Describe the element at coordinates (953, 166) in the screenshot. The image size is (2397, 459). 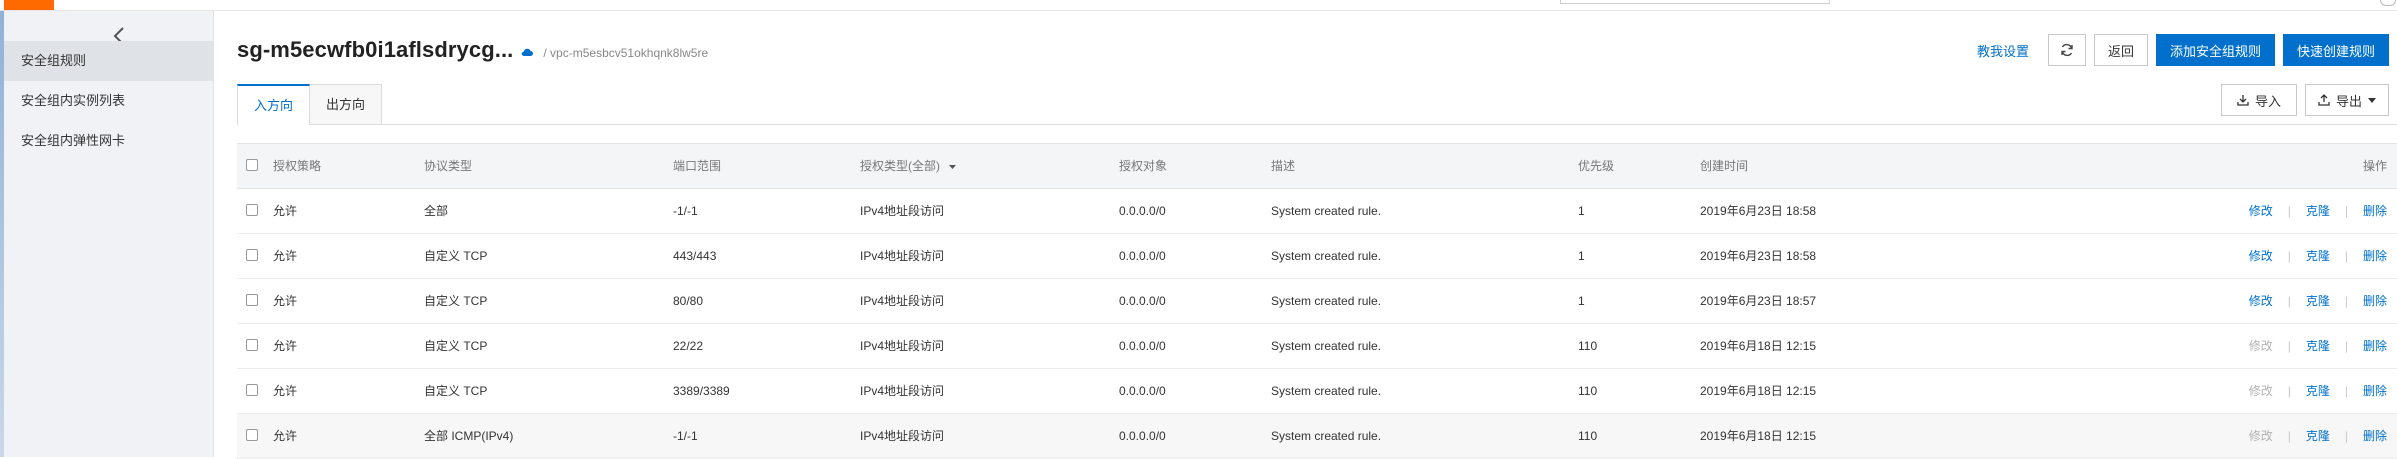
I see `sort-caret-icon` at that location.